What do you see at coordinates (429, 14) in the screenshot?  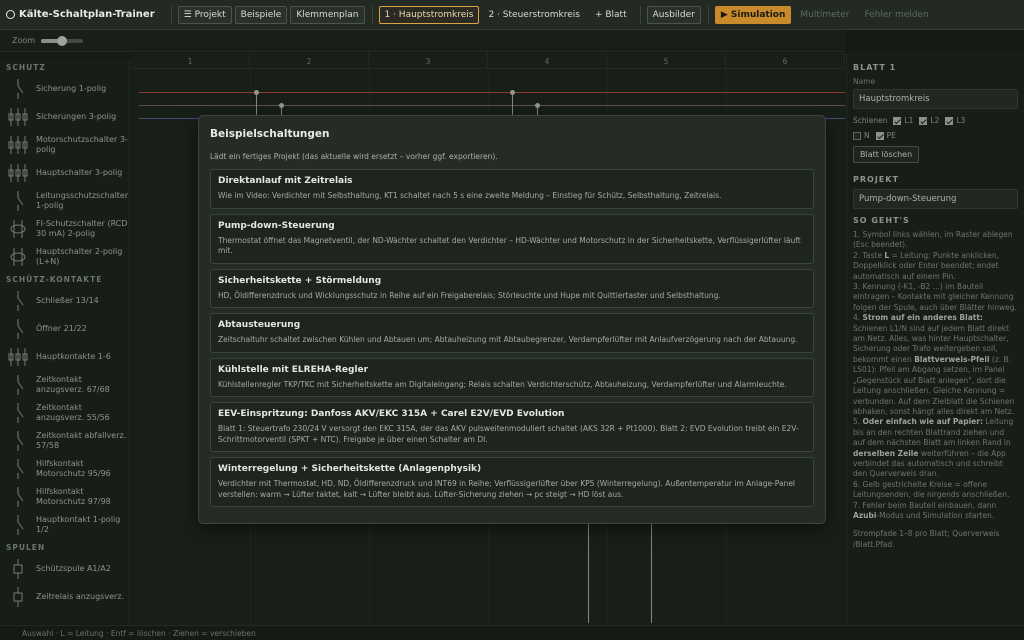 I see `tab-hauptstromkreis: 1 · Hauptstromkreis` at bounding box center [429, 14].